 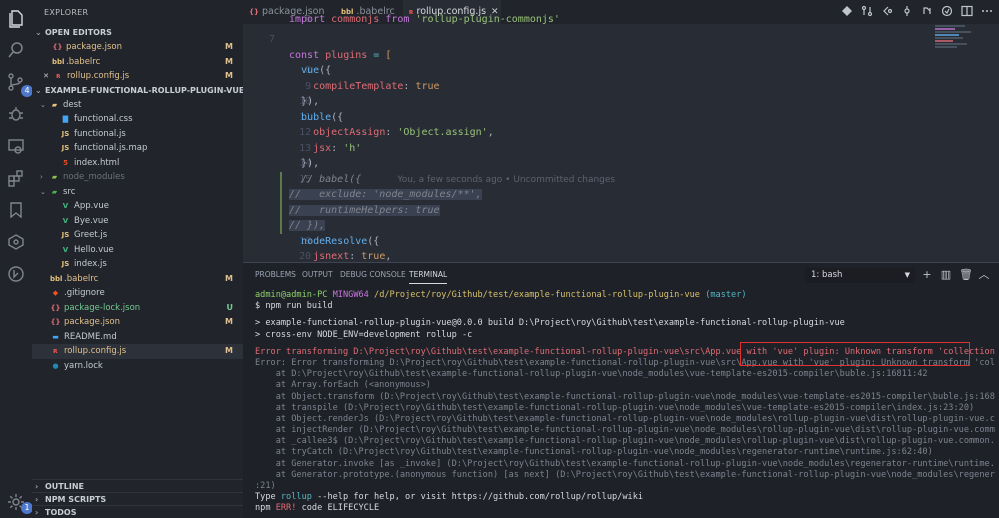 What do you see at coordinates (137, 91) in the screenshot?
I see `project-folder-header: ⌄ EXAMPLE-FUNCTIONAL-ROLLUP-PLUGIN-VUE` at bounding box center [137, 91].